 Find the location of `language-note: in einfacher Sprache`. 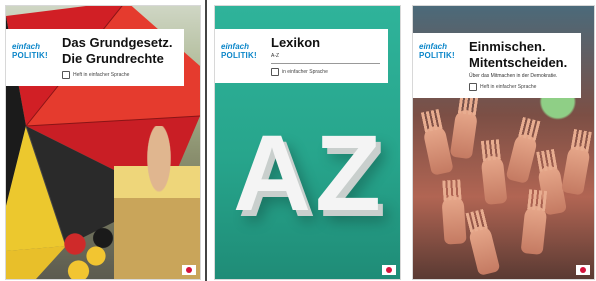

language-note: in einfacher Sprache is located at coordinates (325, 72).